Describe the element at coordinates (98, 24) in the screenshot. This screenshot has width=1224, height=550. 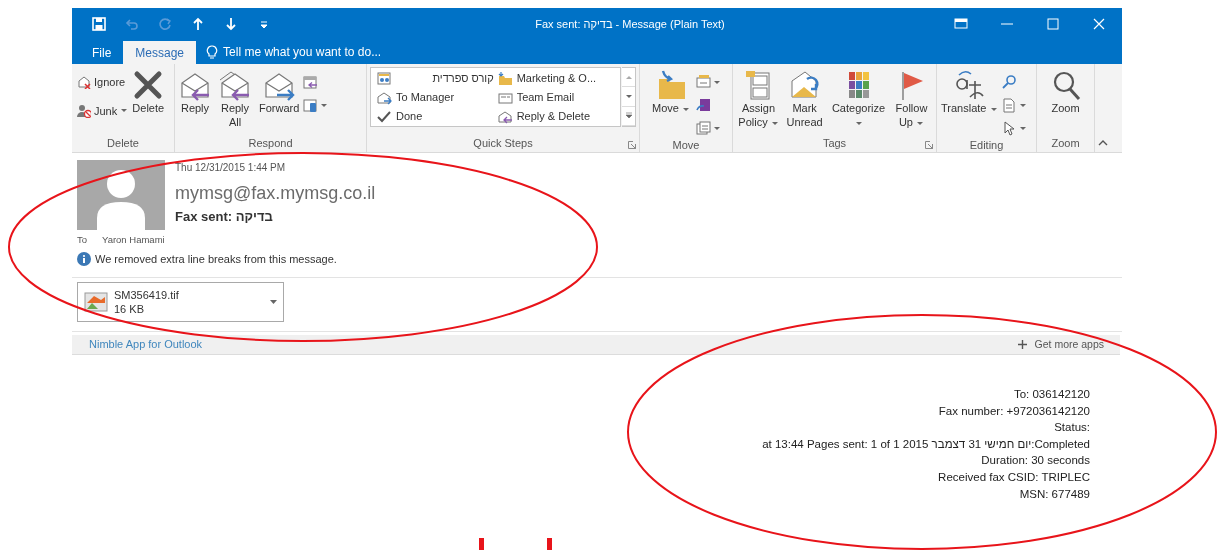
I see `save-icon` at that location.